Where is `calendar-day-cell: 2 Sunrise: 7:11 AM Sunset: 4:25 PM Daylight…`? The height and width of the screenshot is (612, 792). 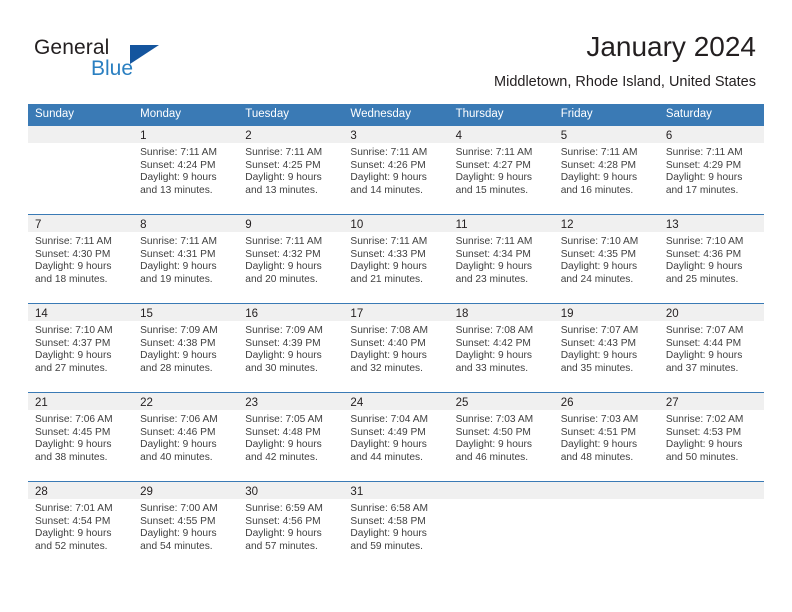 calendar-day-cell: 2 Sunrise: 7:11 AM Sunset: 4:25 PM Daylight… is located at coordinates (291, 170).